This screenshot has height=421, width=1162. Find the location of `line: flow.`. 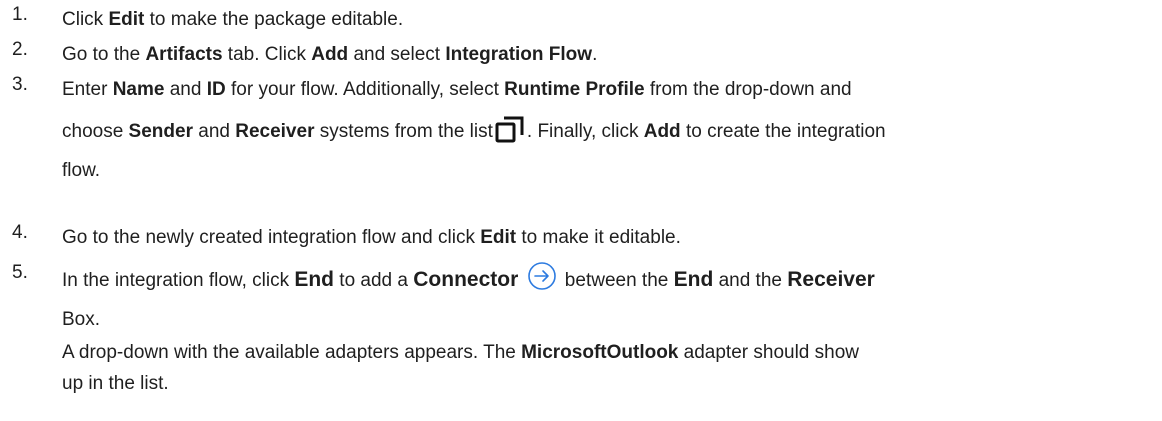

line: flow. is located at coordinates (605, 170).